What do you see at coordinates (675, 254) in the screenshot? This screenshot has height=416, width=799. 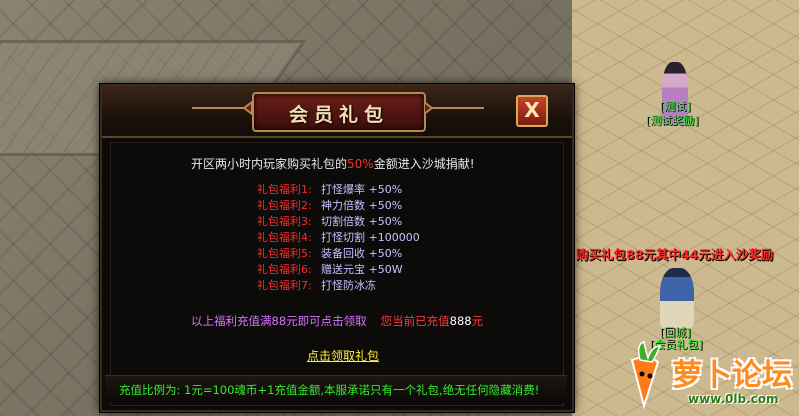 I see `promo-text: 购买礼包88元其中44元进入沙奖励` at bounding box center [675, 254].